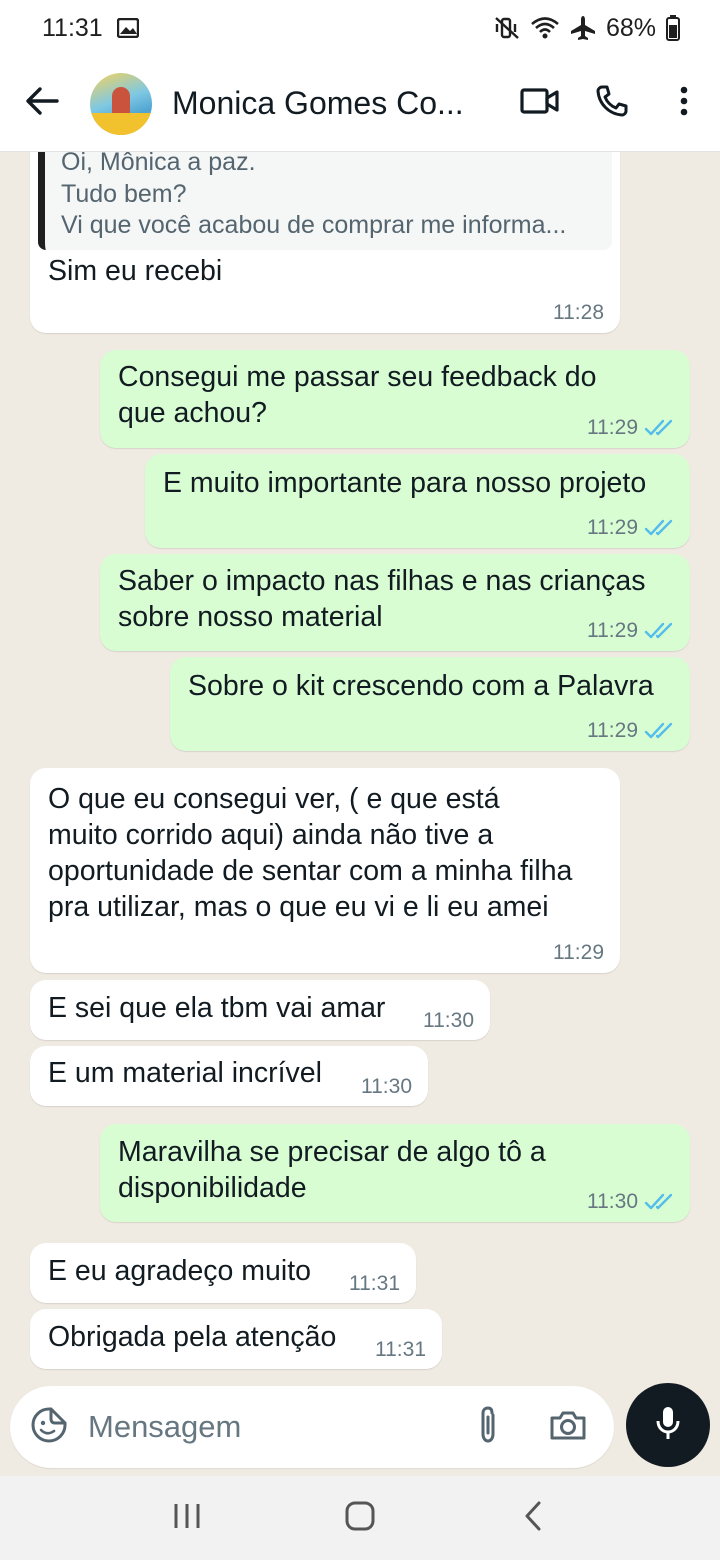 The width and height of the screenshot is (720, 1560). I want to click on home-button, so click(360, 1518).